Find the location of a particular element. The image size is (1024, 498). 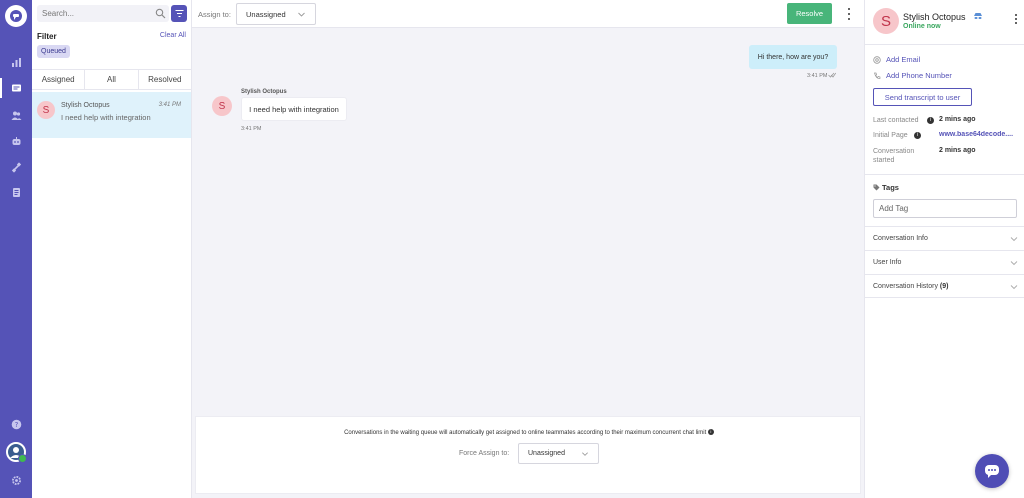

accordion-label: User Info is located at coordinates (887, 262).